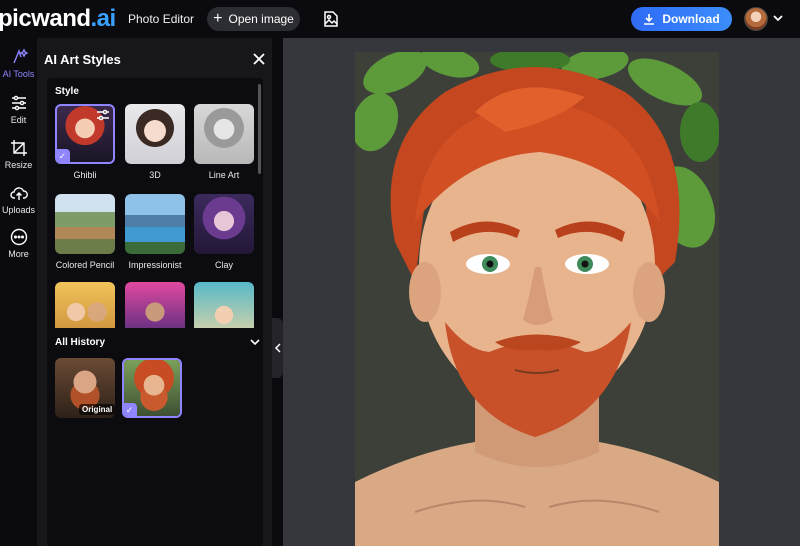 The image size is (800, 546). Describe the element at coordinates (331, 19) in the screenshot. I see `image-export-icon` at that location.